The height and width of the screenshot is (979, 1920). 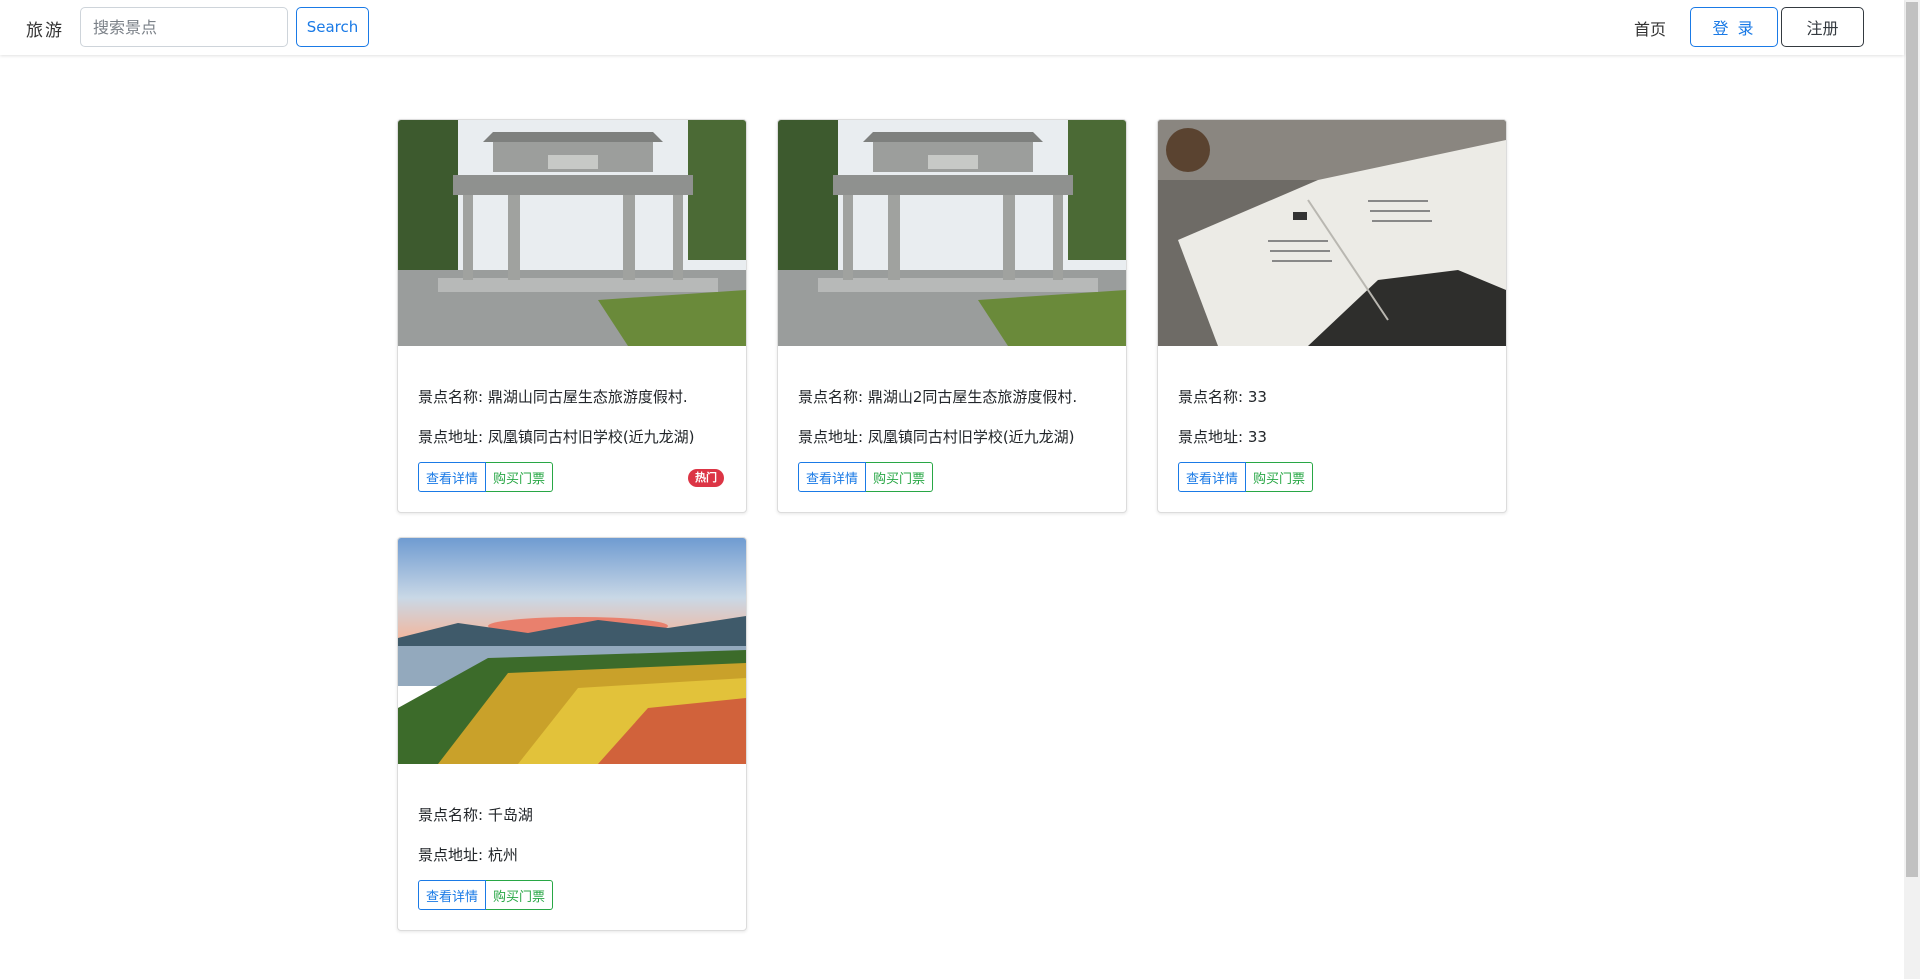 I want to click on attraction-name: 鼎湖山同古屋生态旅游度假村., so click(x=587, y=397).